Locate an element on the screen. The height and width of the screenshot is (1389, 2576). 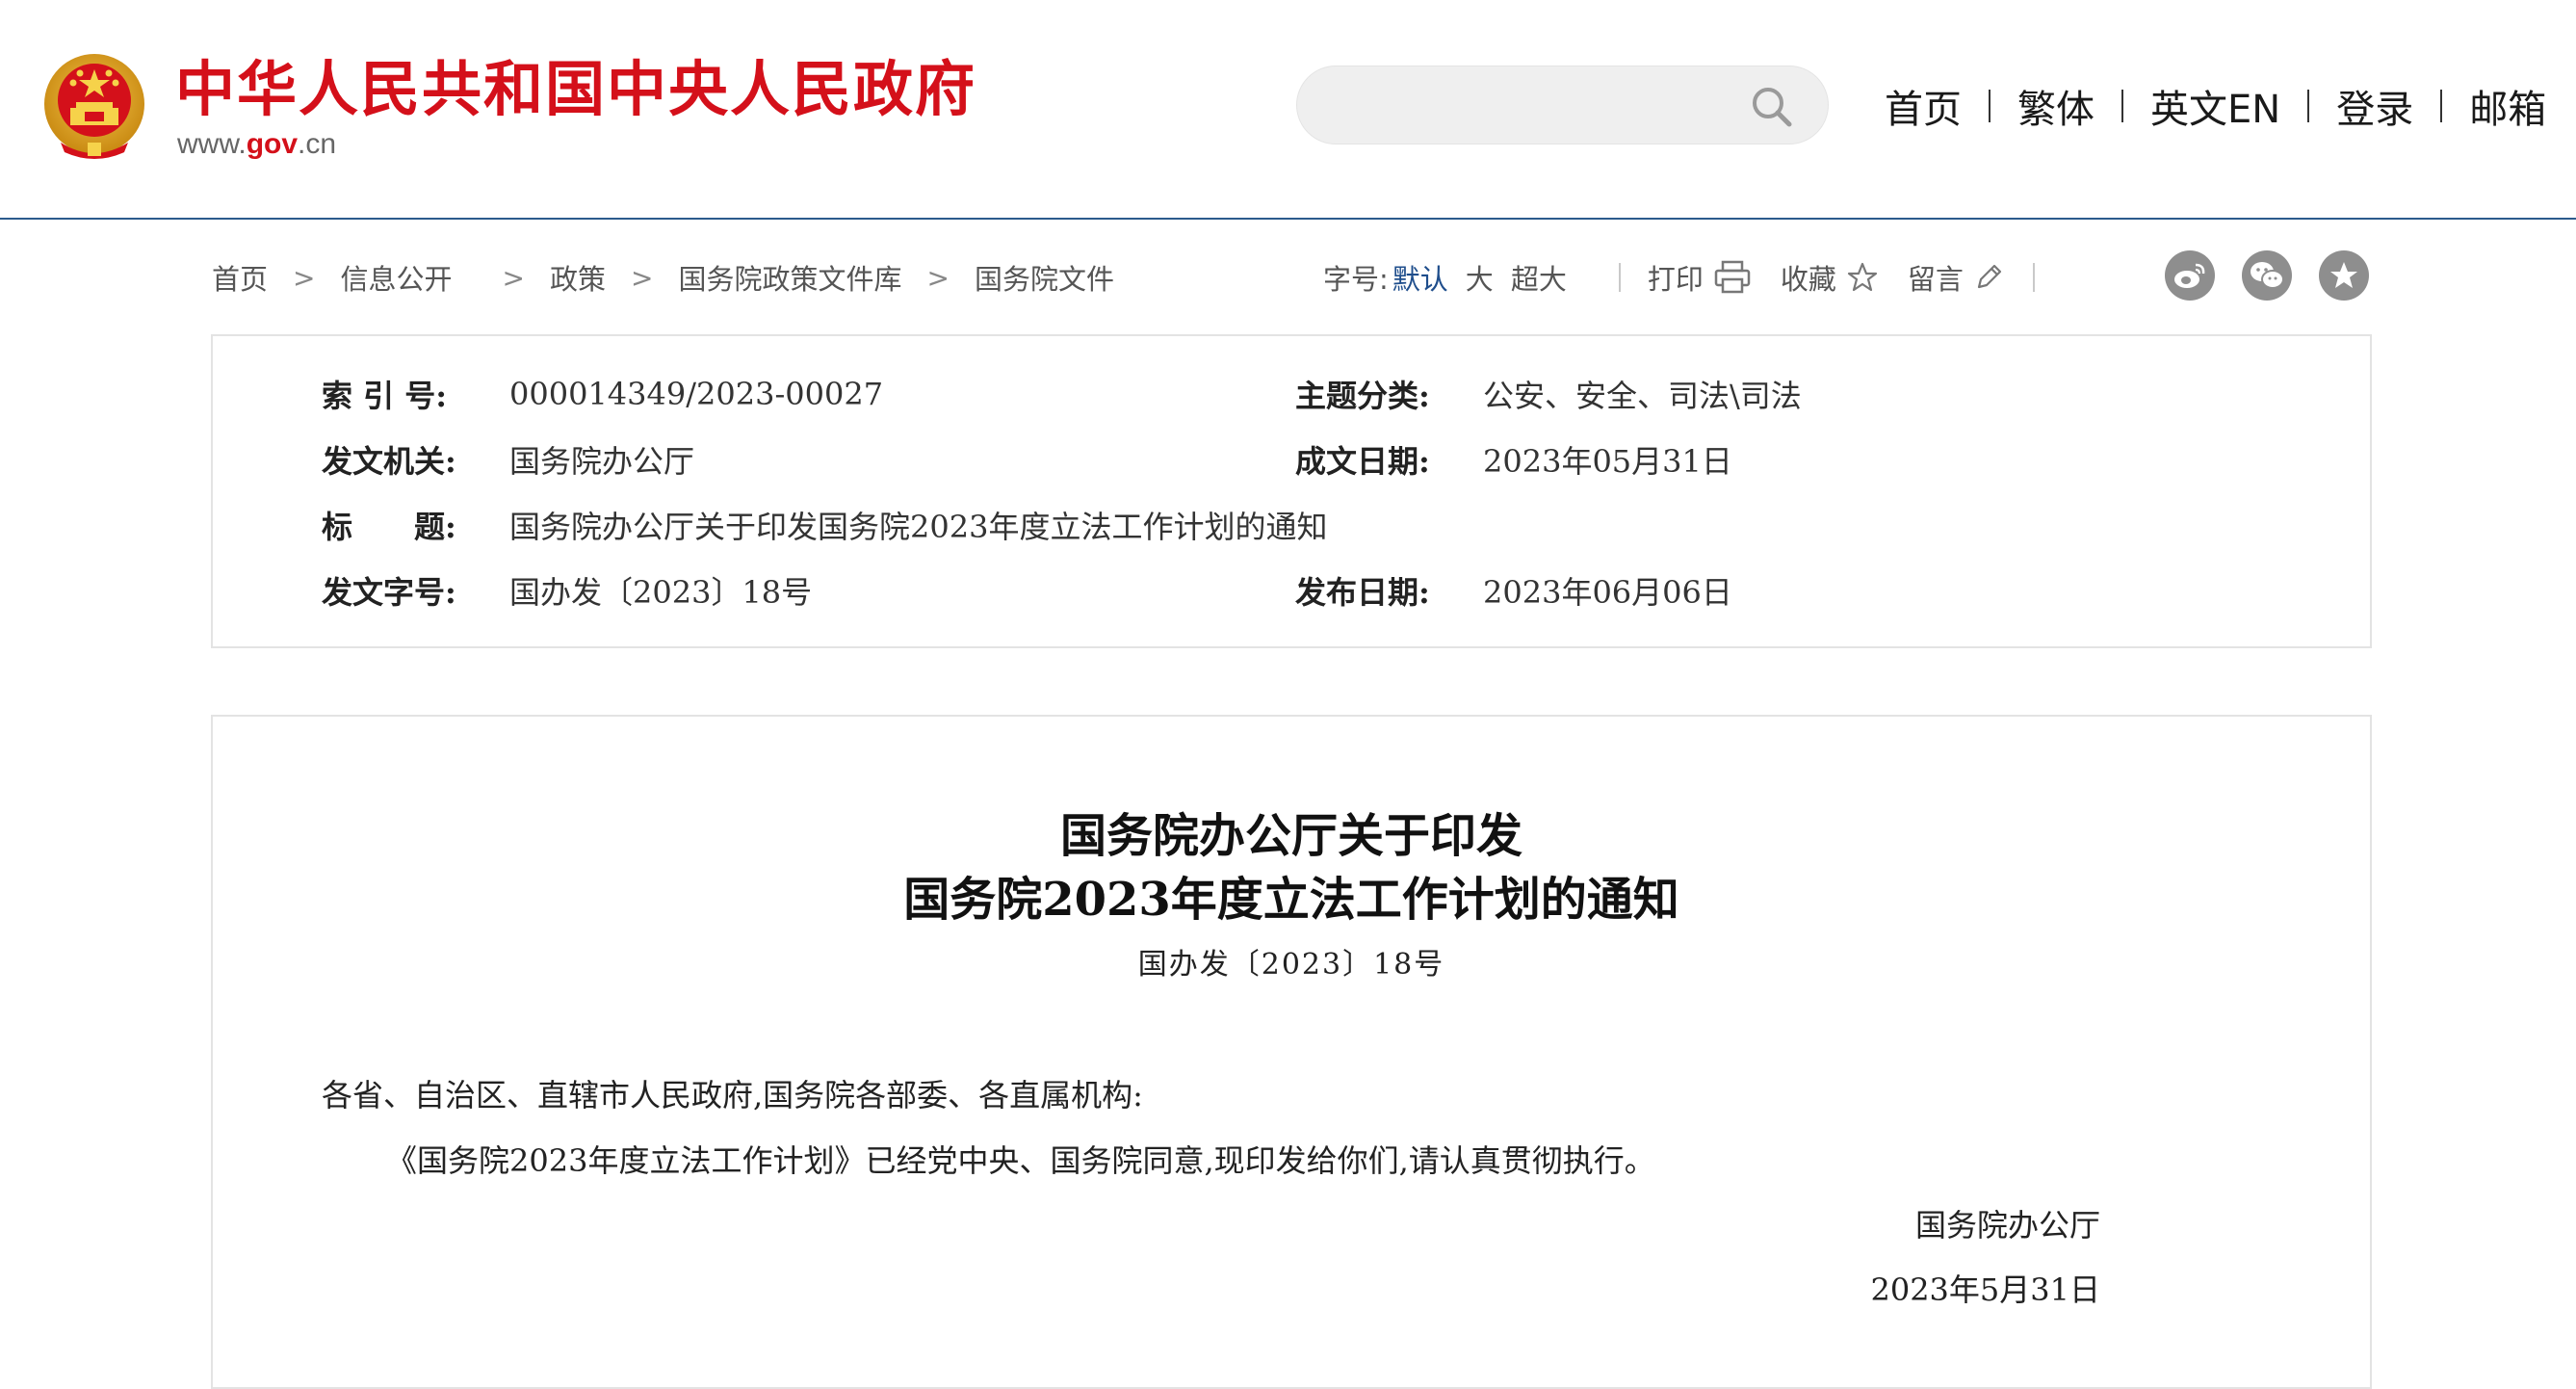
breadcrumb-policy-library: 国务院政策文件库 is located at coordinates (789, 277).